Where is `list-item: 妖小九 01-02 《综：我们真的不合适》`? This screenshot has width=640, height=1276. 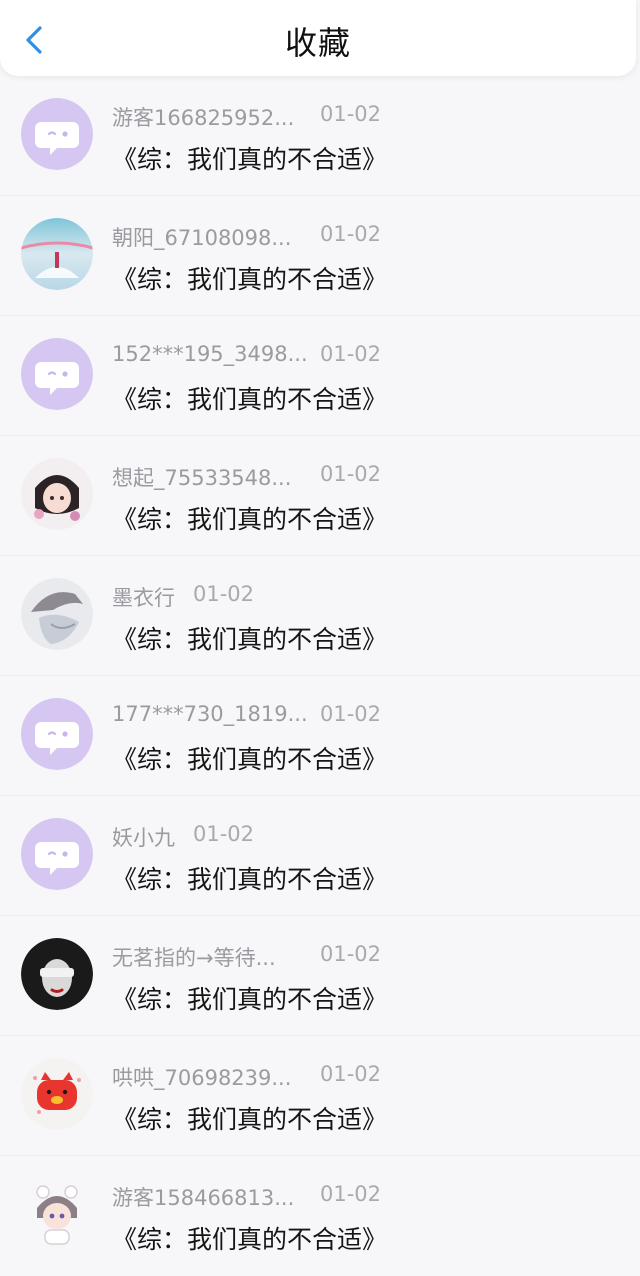
list-item: 妖小九 01-02 《综：我们真的不合适》 is located at coordinates (320, 856).